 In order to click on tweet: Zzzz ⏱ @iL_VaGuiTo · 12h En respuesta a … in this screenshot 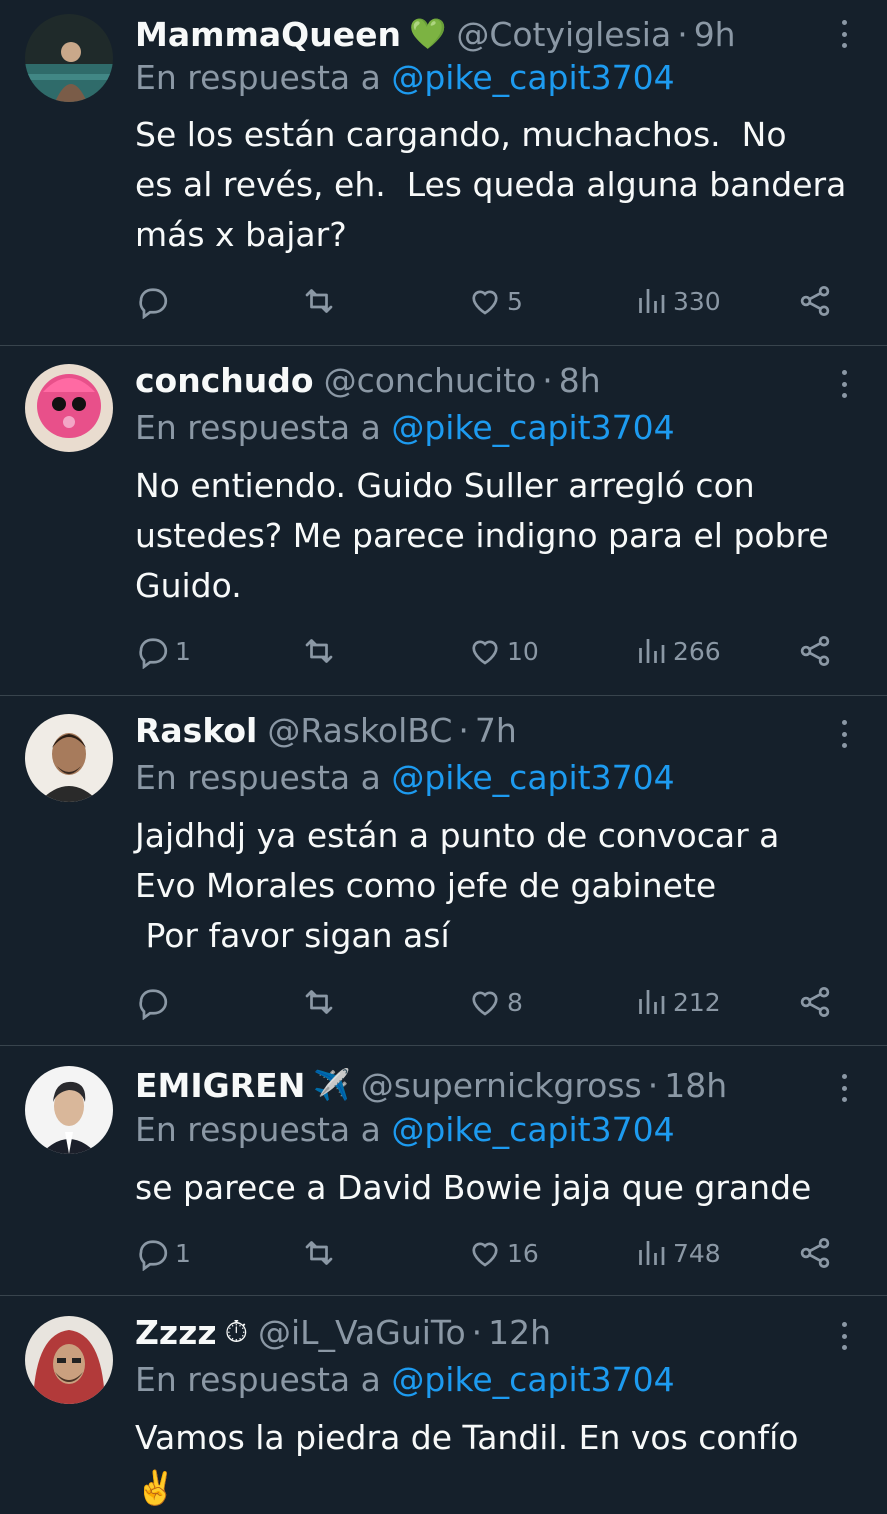, I will do `click(443, 1405)`.